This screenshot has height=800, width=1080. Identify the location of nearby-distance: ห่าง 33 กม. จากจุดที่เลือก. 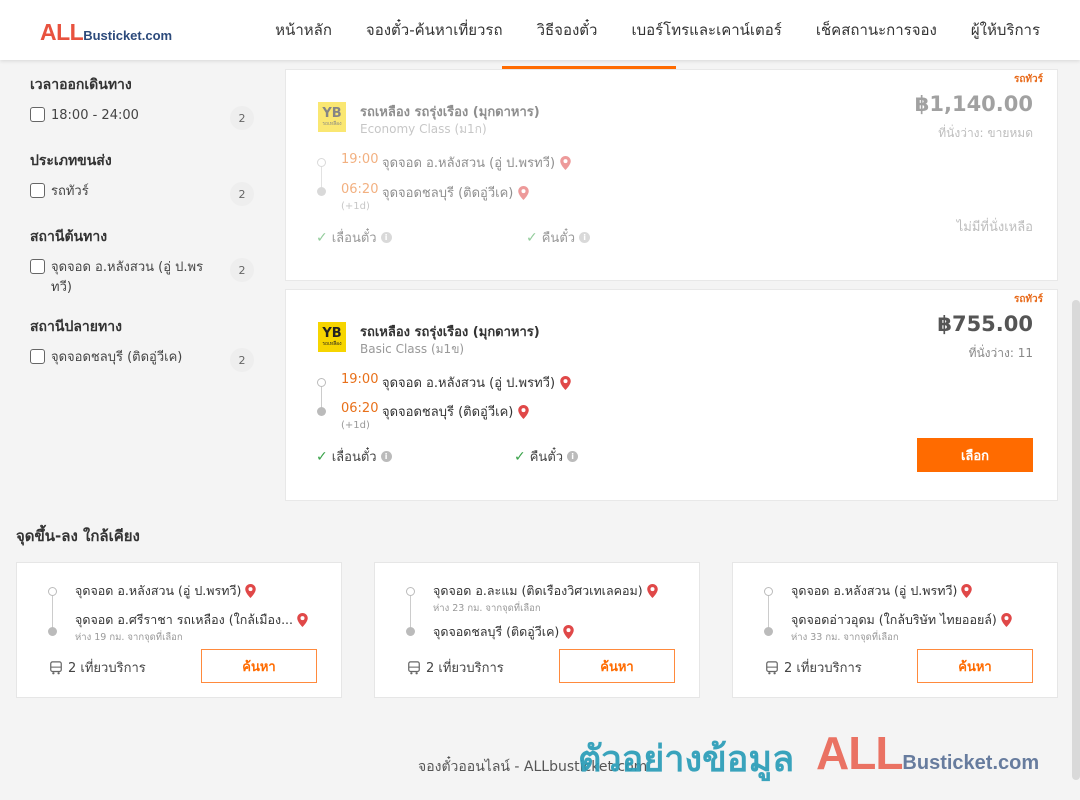
(845, 637).